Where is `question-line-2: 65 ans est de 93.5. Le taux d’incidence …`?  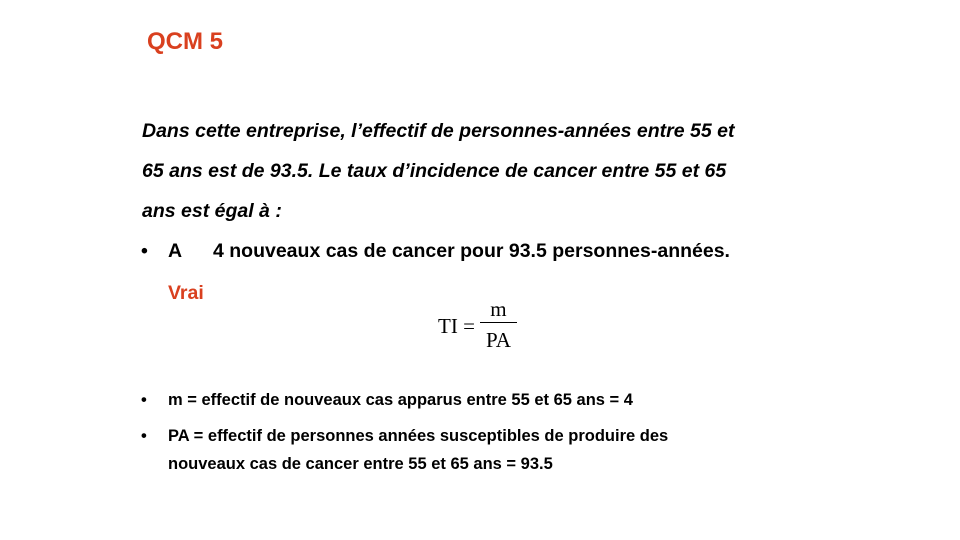
question-line-2: 65 ans est de 93.5. Le taux d’incidence … is located at coordinates (434, 171).